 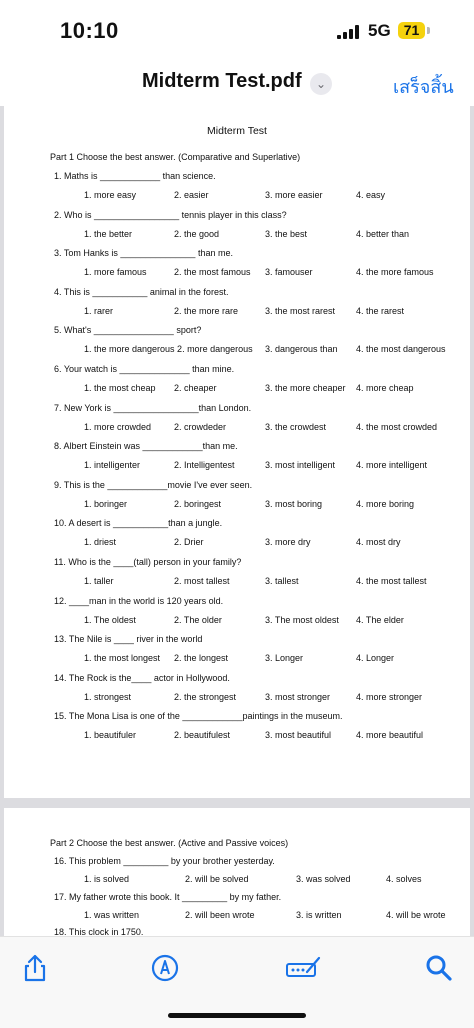 I want to click on chevron-down-icon: ⌄, so click(x=321, y=84).